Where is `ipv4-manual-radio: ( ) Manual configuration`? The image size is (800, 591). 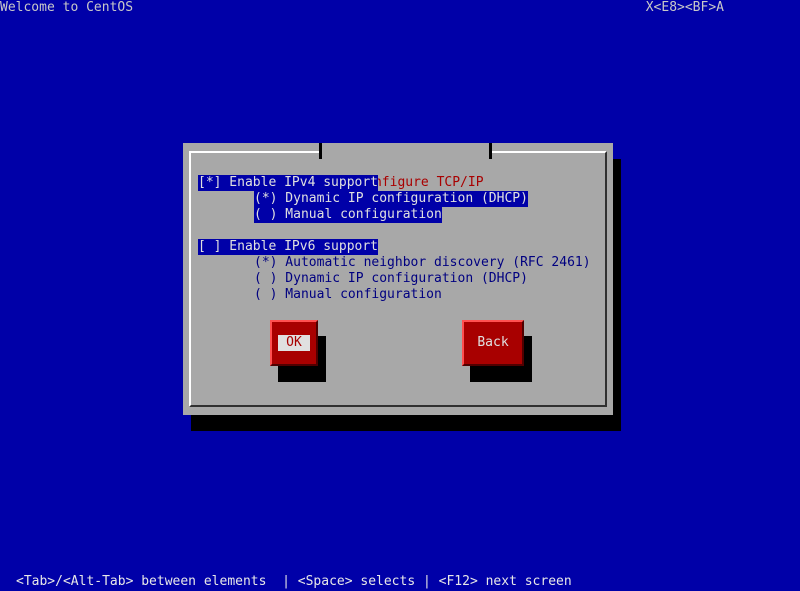 ipv4-manual-radio: ( ) Manual configuration is located at coordinates (348, 215).